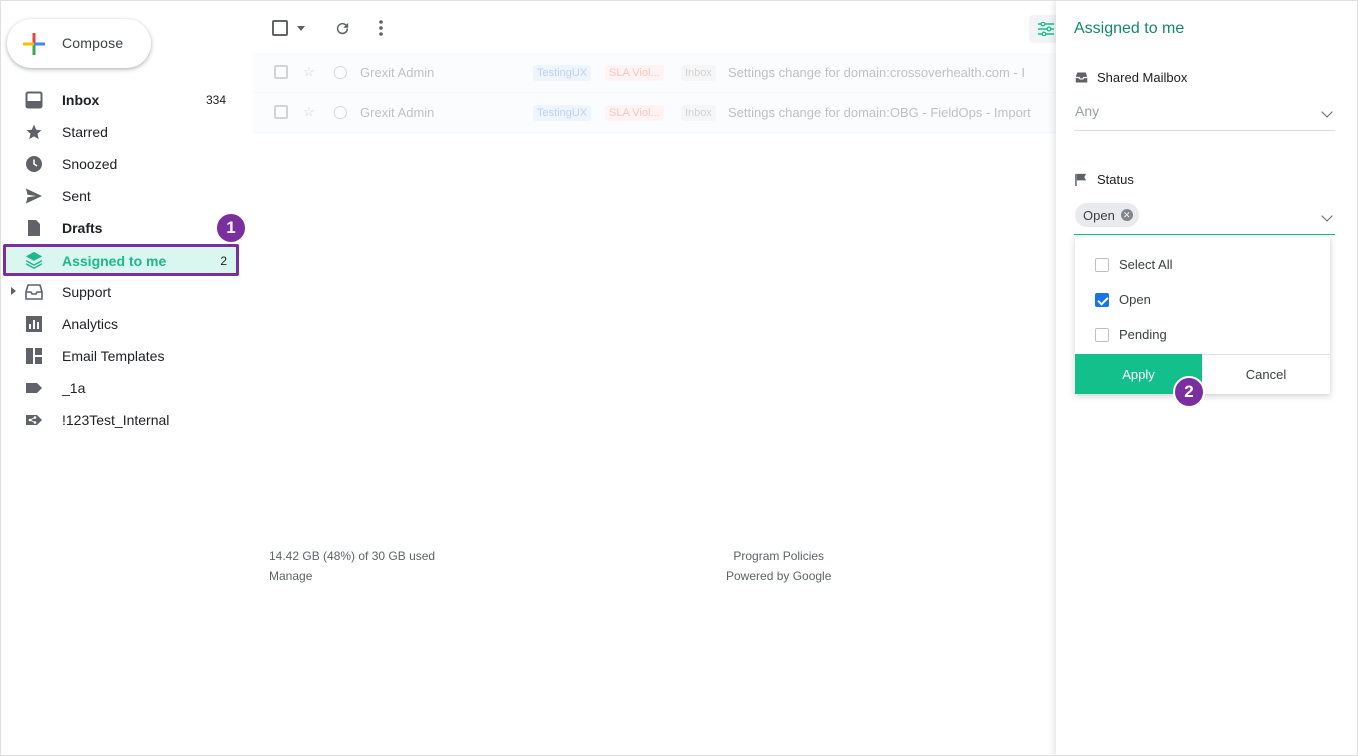  Describe the element at coordinates (90, 324) in the screenshot. I see `sidebar-item-label: Analytics` at that location.